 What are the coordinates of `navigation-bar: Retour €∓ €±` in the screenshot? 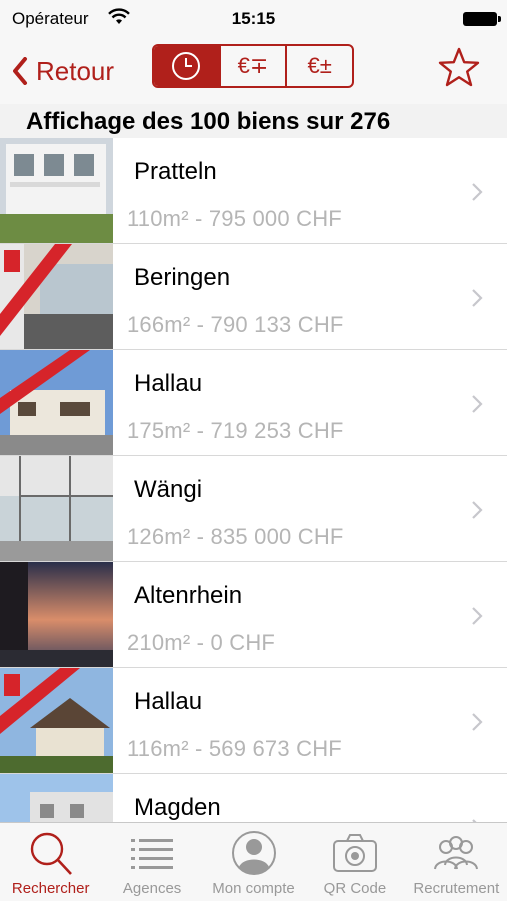 It's located at (253, 71).